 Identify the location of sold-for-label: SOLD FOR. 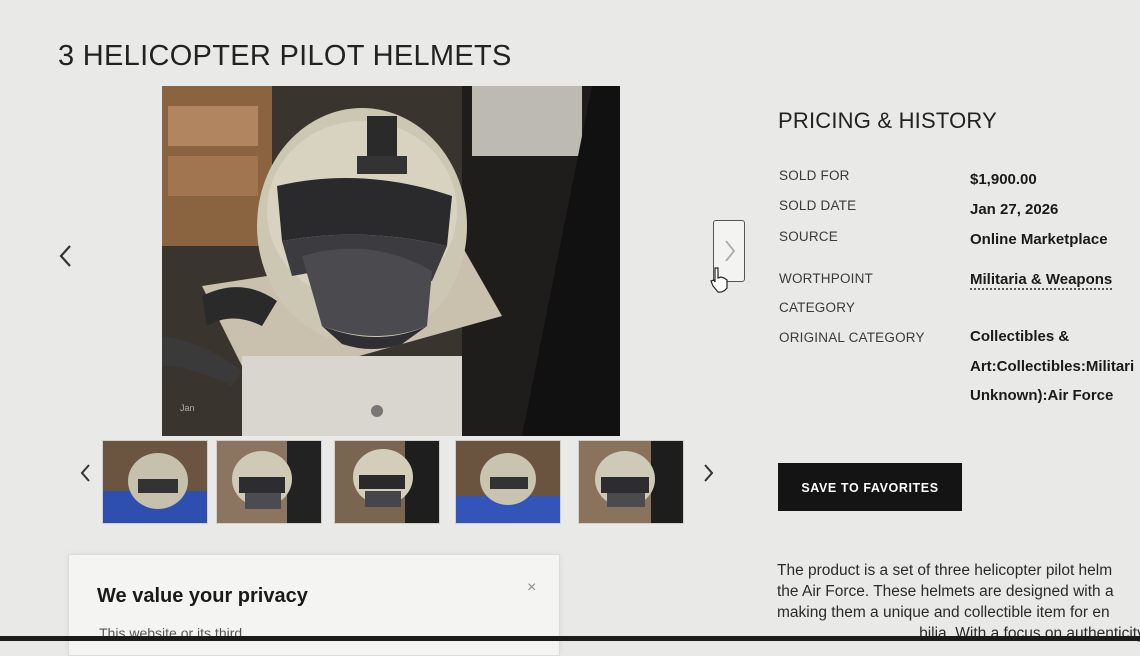
(814, 175).